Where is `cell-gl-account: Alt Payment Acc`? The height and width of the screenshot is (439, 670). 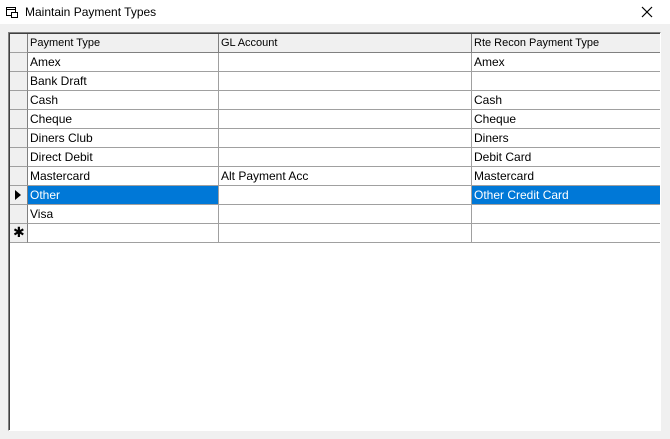 cell-gl-account: Alt Payment Acc is located at coordinates (345, 176).